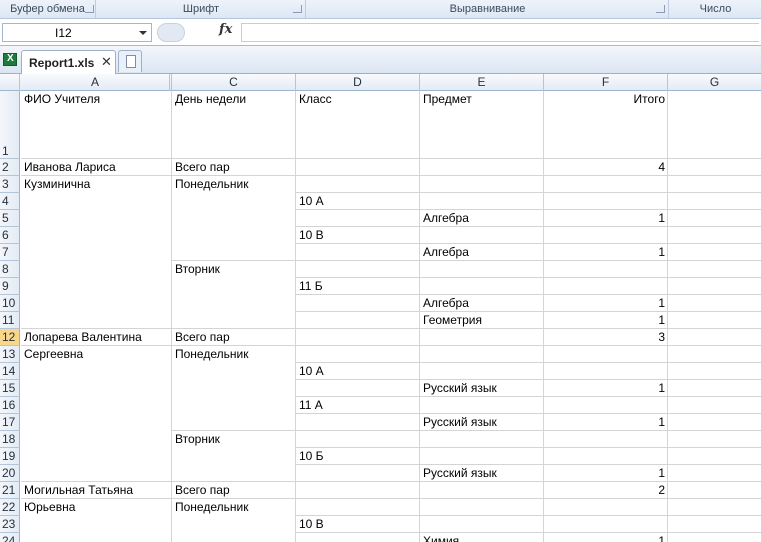 The height and width of the screenshot is (542, 761). What do you see at coordinates (482, 82) in the screenshot?
I see `column-header-e: E` at bounding box center [482, 82].